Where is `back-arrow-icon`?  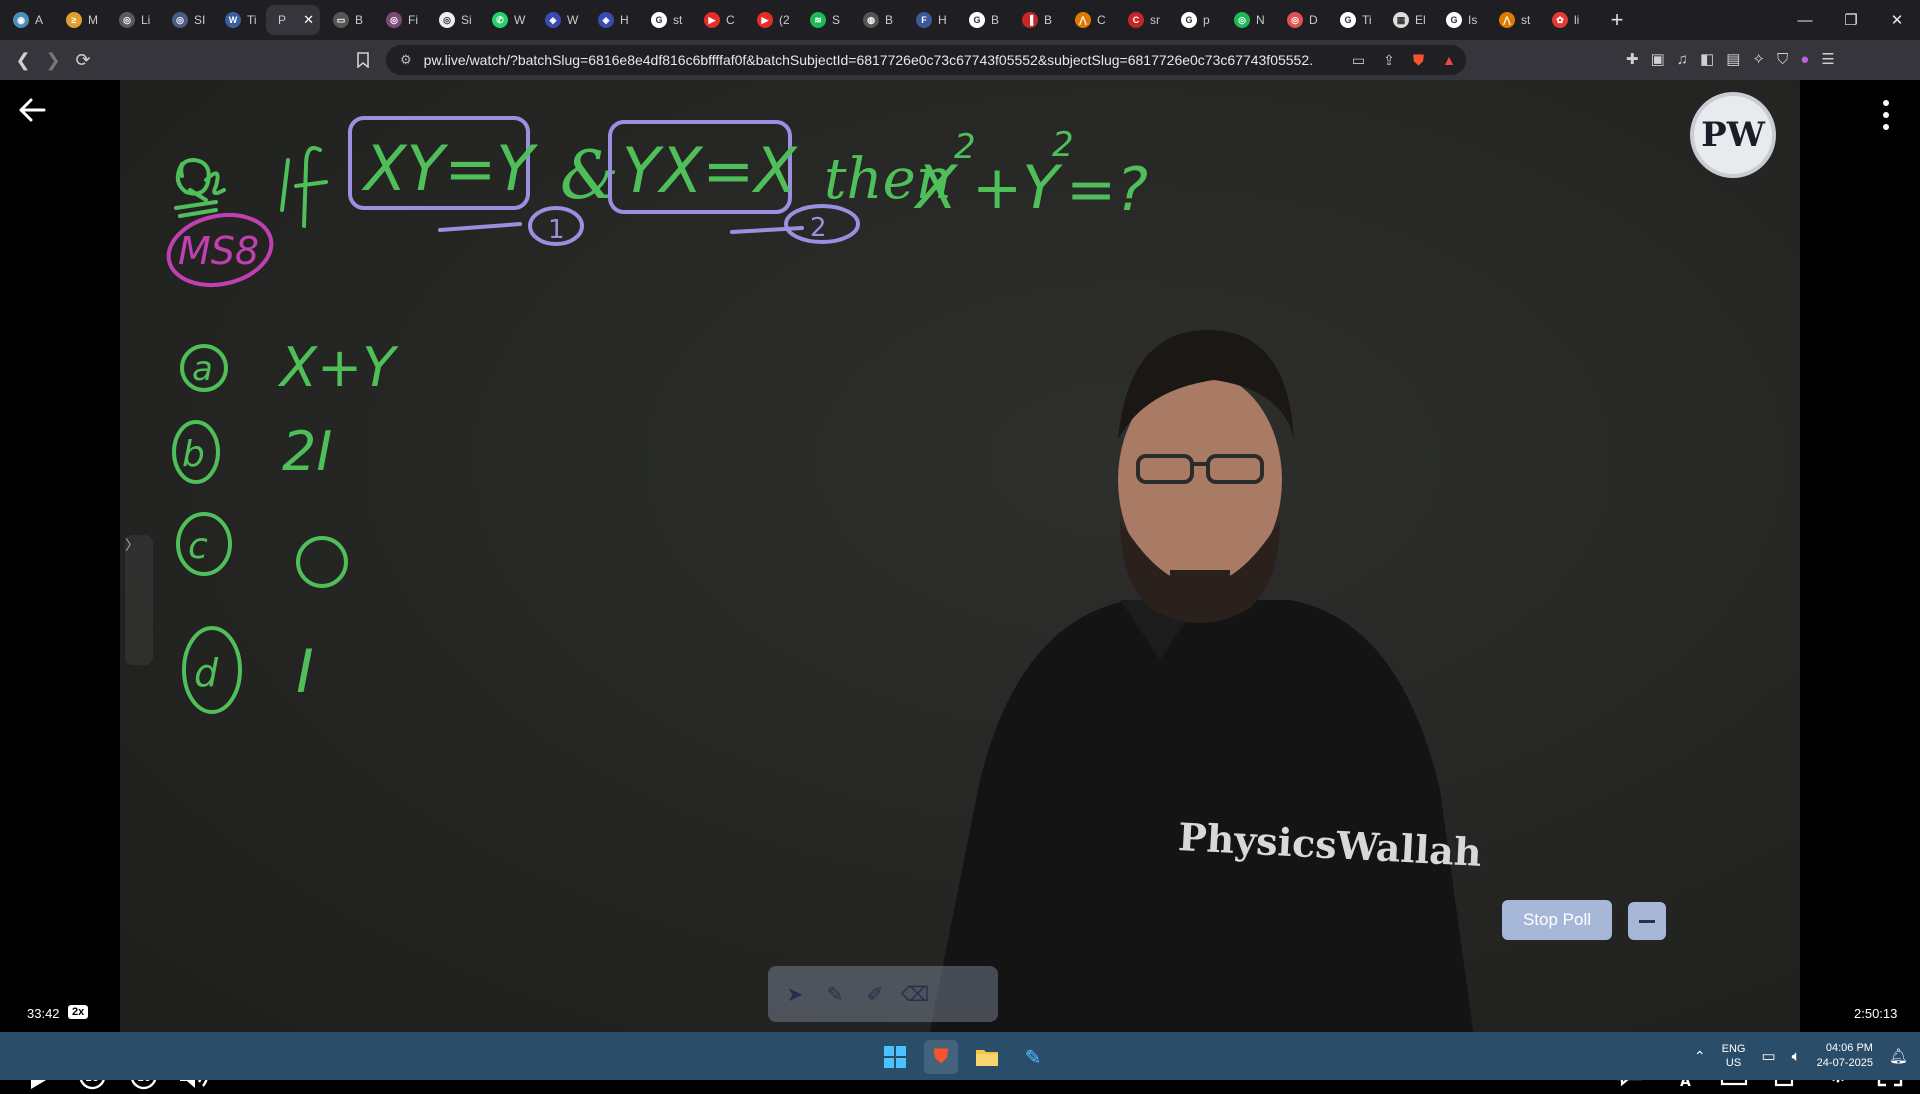 back-arrow-icon is located at coordinates (33, 113).